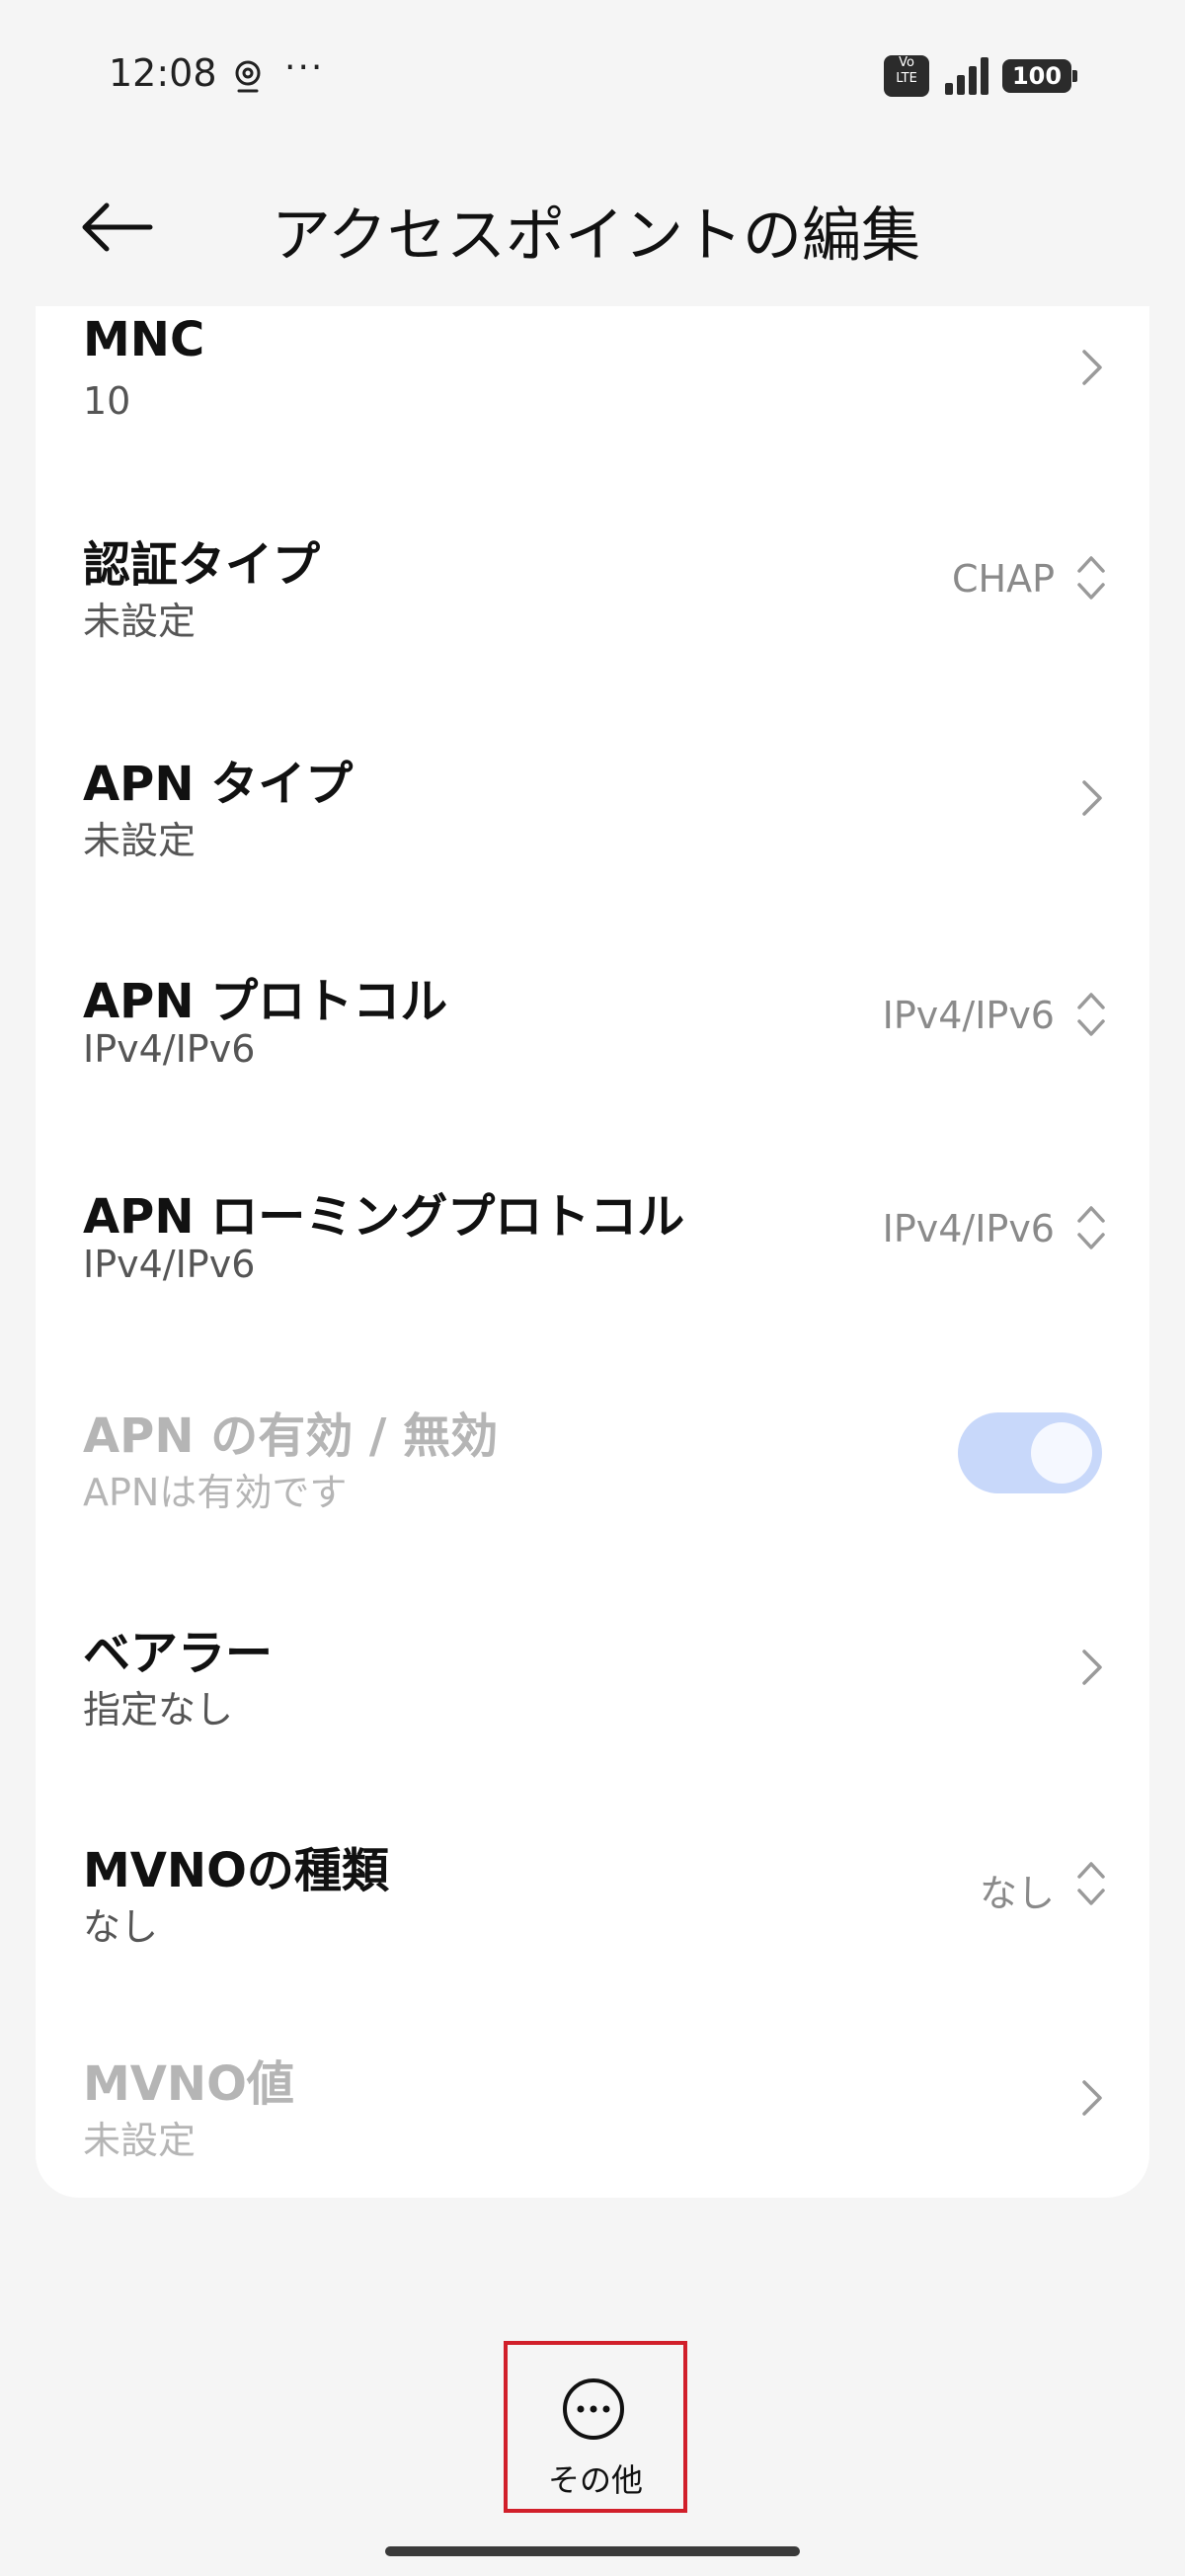  I want to click on row-title: MVNOの種類, so click(236, 1870).